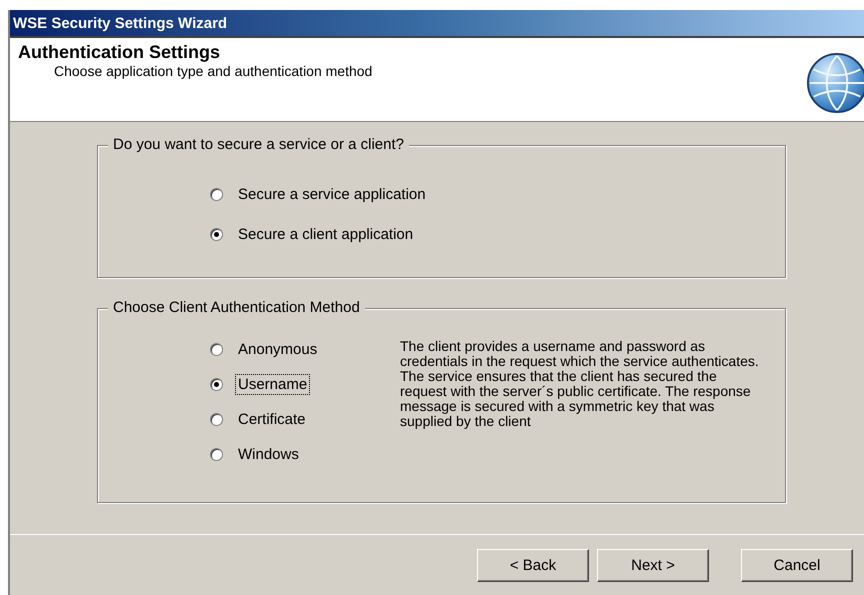 The width and height of the screenshot is (864, 595). Describe the element at coordinates (212, 71) in the screenshot. I see `page-subtitle: Choose application type and authentication method` at that location.